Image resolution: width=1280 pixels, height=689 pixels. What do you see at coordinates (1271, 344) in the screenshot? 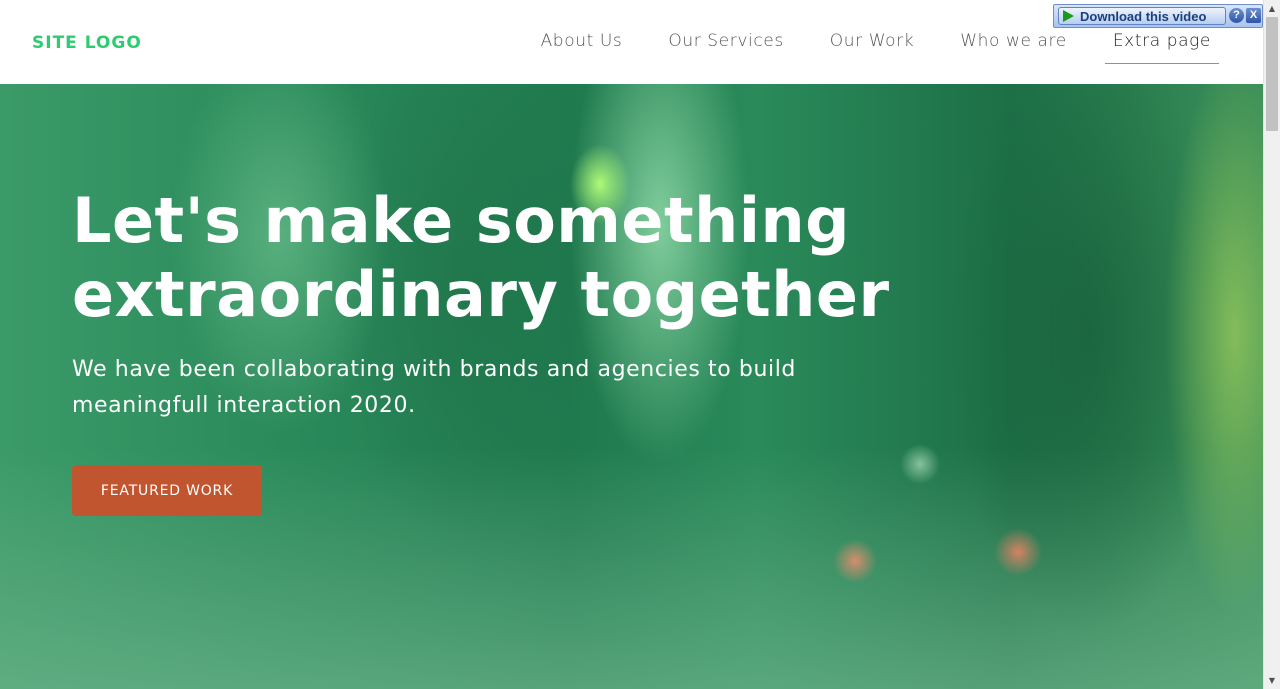
I see `vertical-scrollbar: ▲ ▼` at bounding box center [1271, 344].